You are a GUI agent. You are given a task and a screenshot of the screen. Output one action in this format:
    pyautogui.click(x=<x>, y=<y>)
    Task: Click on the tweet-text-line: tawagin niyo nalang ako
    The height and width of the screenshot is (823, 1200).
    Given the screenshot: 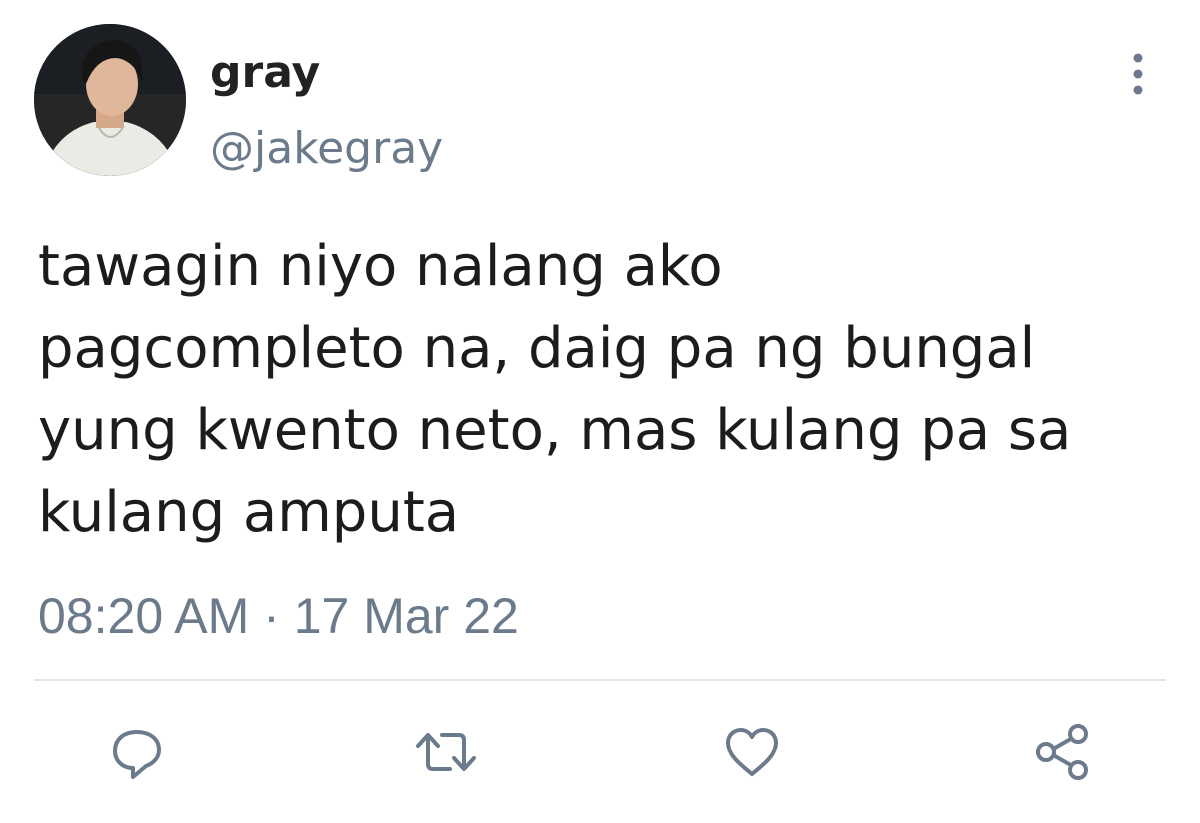 What is the action you would take?
    pyautogui.click(x=380, y=266)
    